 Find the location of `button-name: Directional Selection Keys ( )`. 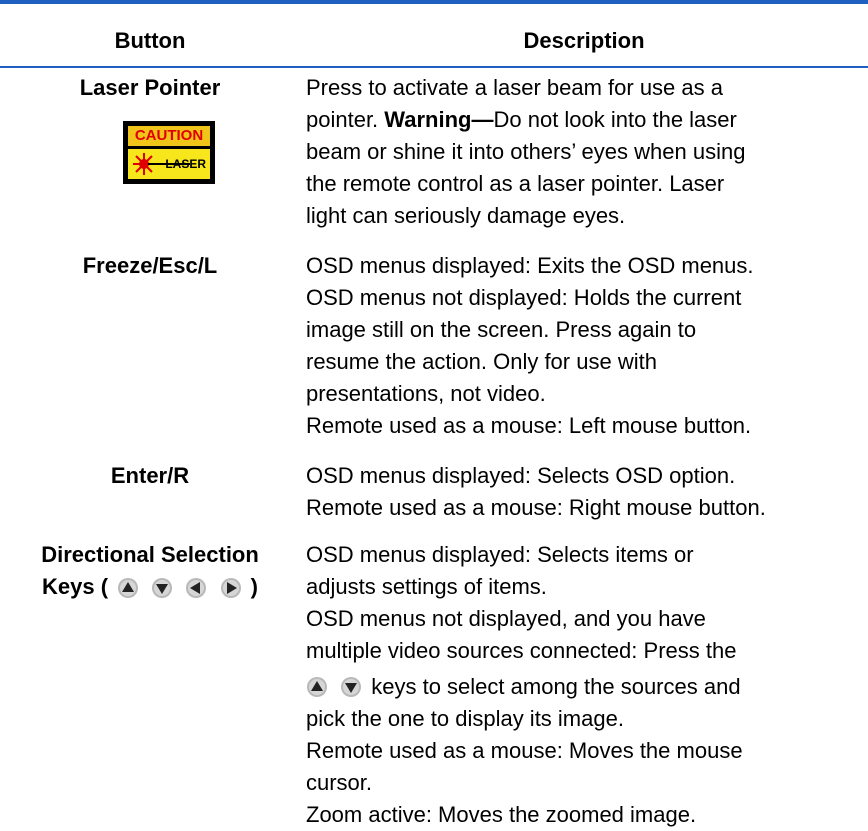

button-name: Directional Selection Keys ( ) is located at coordinates (150, 571).